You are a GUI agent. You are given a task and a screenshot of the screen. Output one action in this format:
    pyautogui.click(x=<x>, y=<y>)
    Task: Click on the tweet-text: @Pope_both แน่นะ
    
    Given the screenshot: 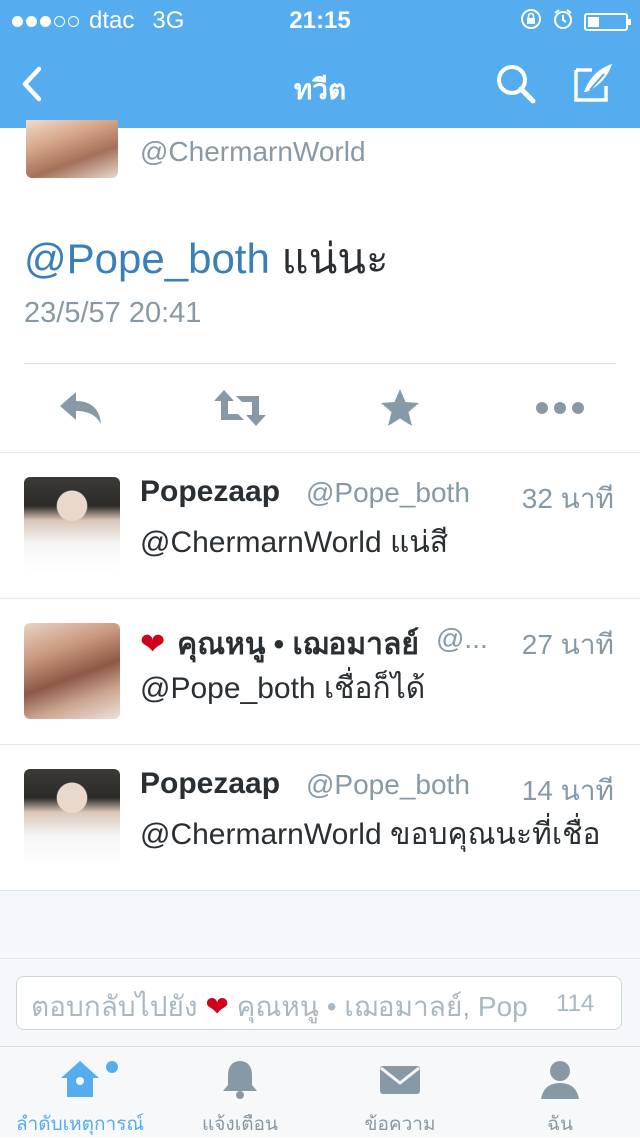 What is the action you would take?
    pyautogui.click(x=206, y=259)
    